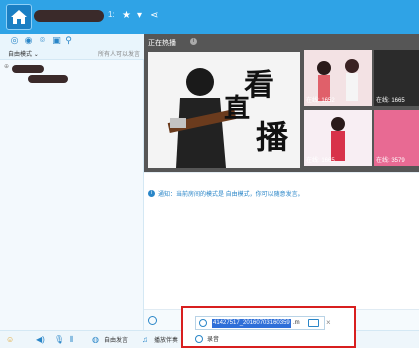 The height and width of the screenshot is (348, 419). Describe the element at coordinates (68, 40) in the screenshot. I see `search-icon: ⚲` at that location.